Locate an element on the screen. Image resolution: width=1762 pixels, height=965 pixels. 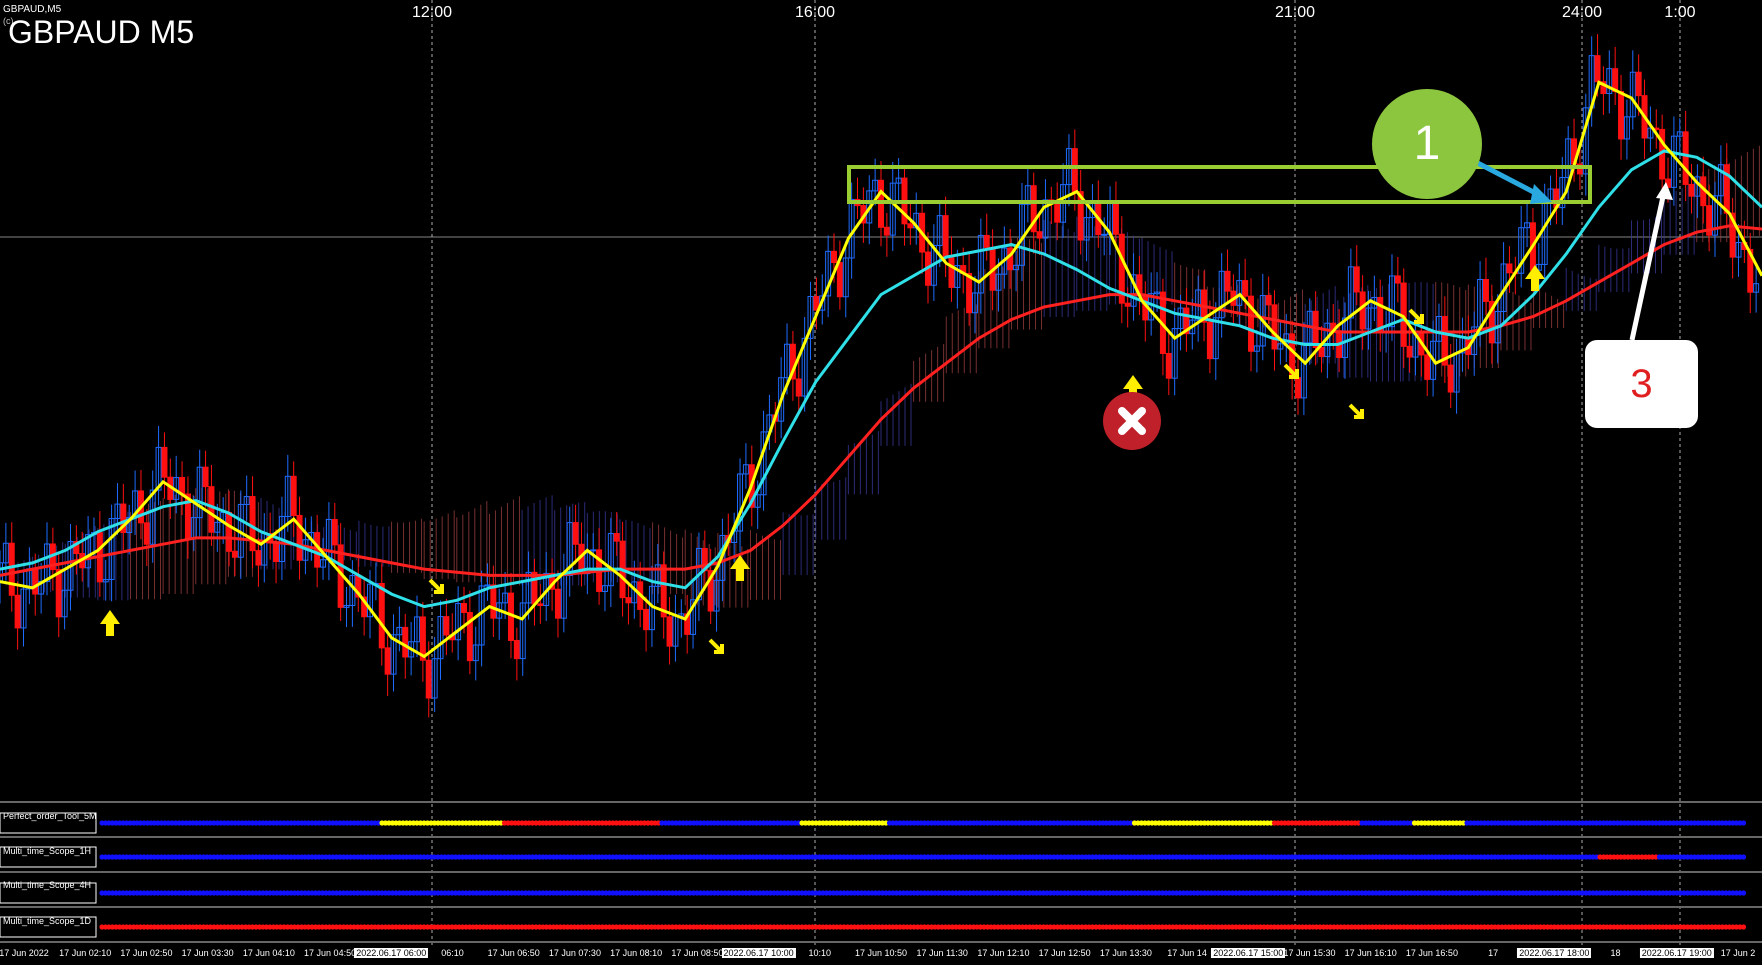
x-axis-tick: 17 Jun 2022 is located at coordinates (24, 953).